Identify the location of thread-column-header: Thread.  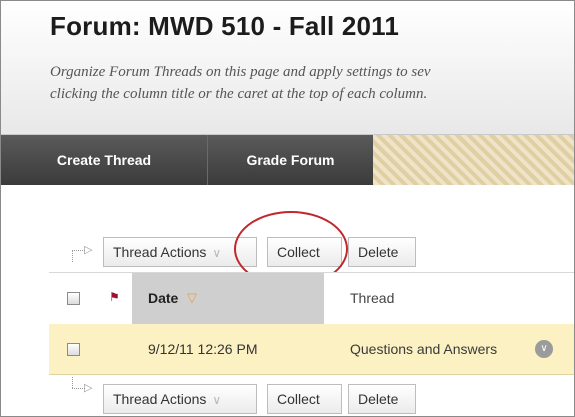
(372, 298).